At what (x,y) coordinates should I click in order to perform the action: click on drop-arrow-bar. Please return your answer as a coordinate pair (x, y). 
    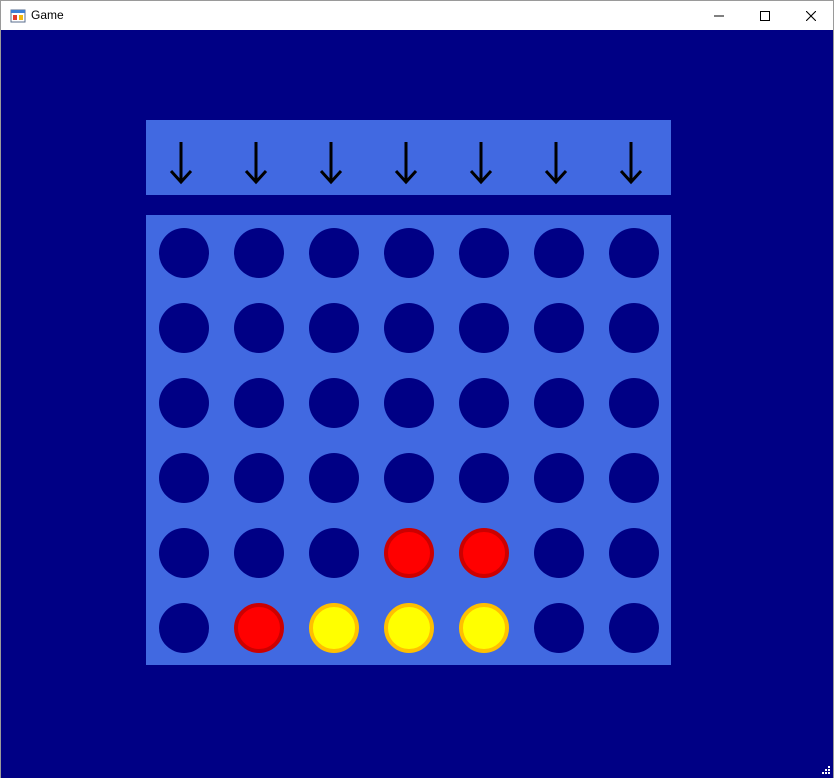
    Looking at the image, I should click on (408, 157).